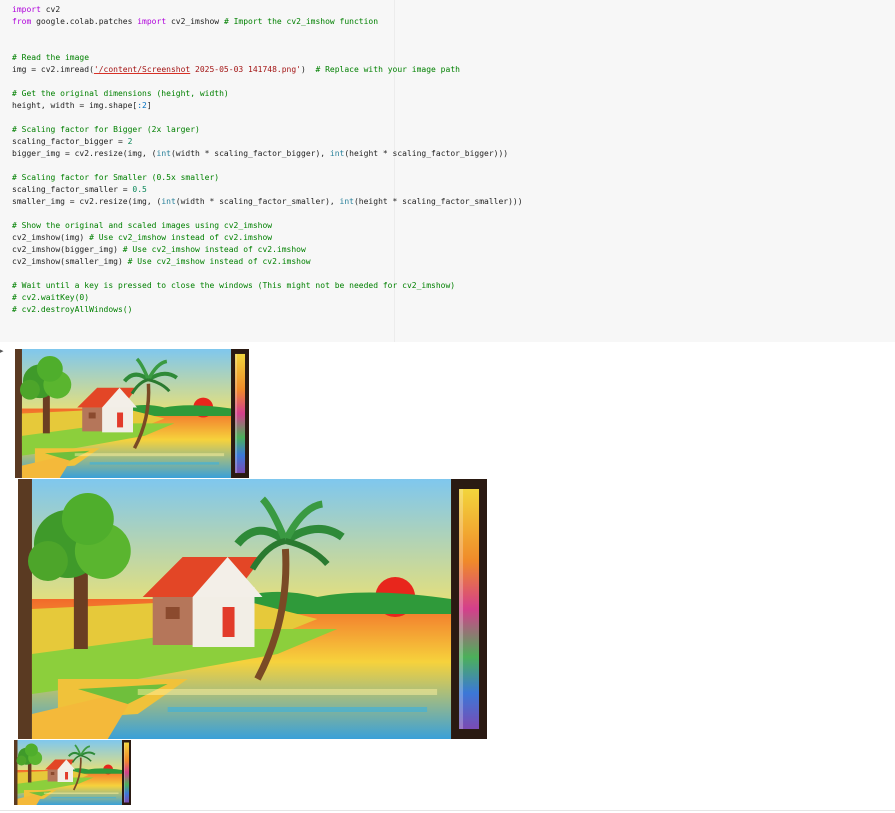 The image size is (895, 813). Describe the element at coordinates (75, 105) in the screenshot. I see `code-token: height, width = img.shape[` at that location.